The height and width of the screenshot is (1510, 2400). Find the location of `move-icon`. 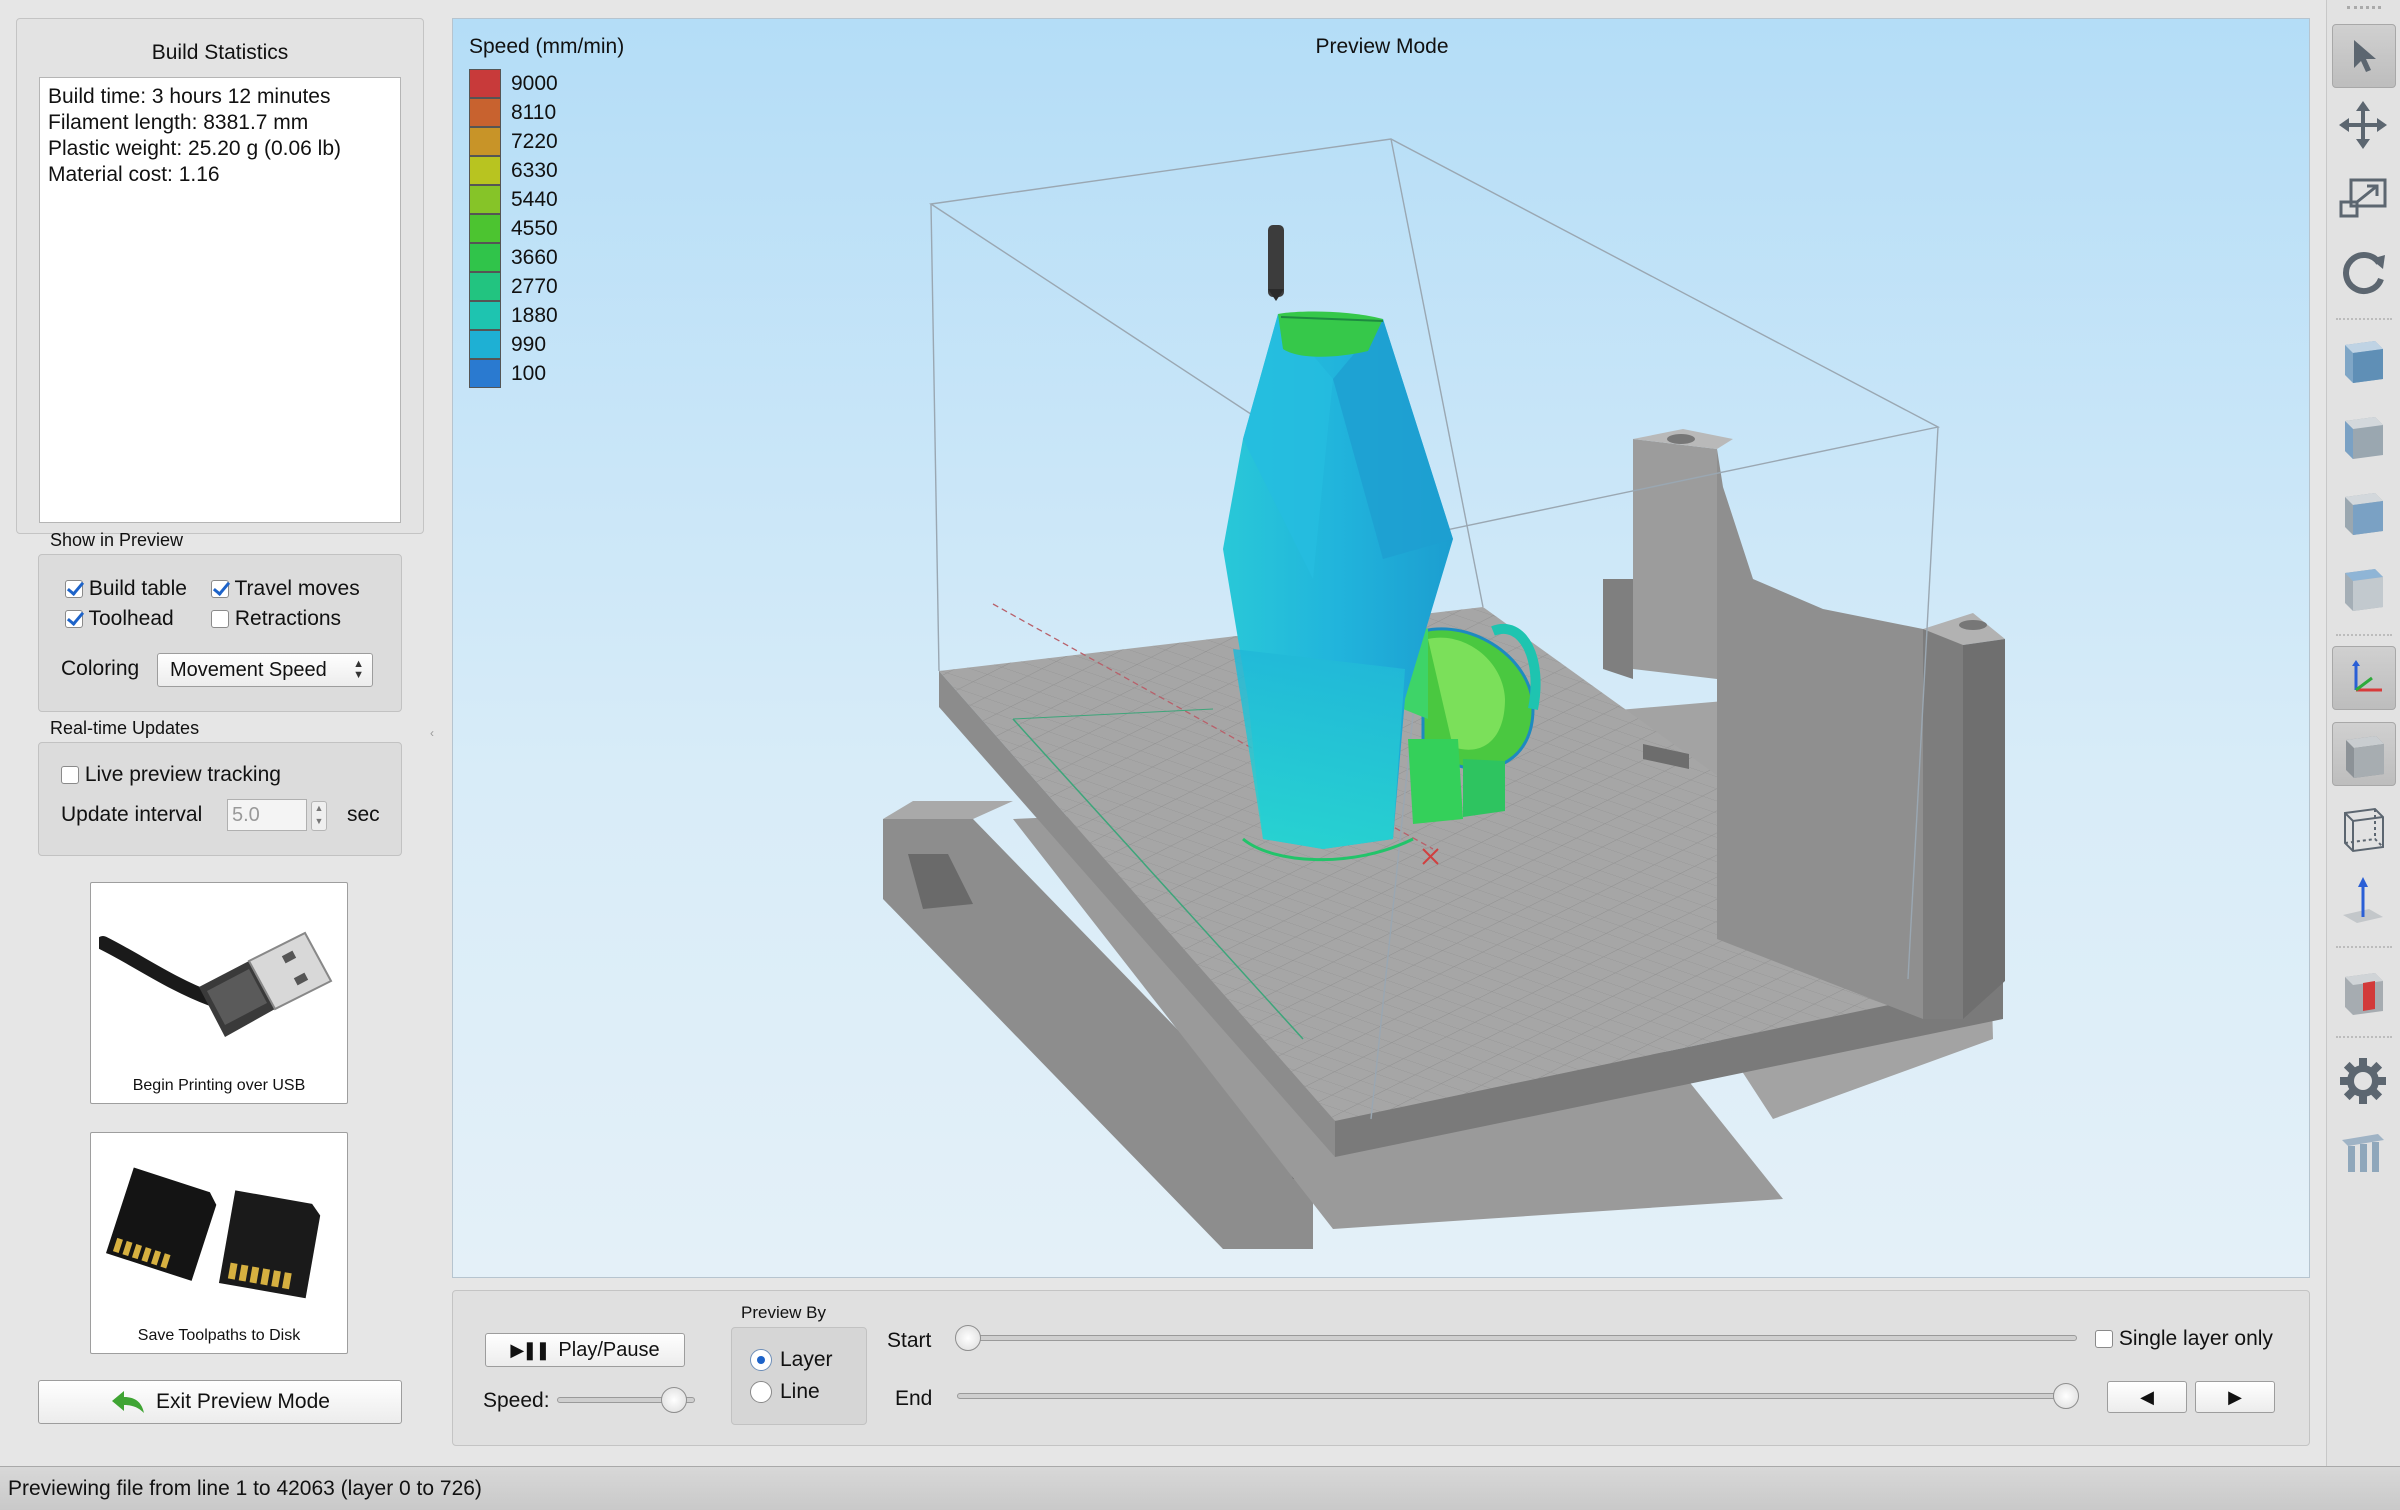

move-icon is located at coordinates (2363, 125).